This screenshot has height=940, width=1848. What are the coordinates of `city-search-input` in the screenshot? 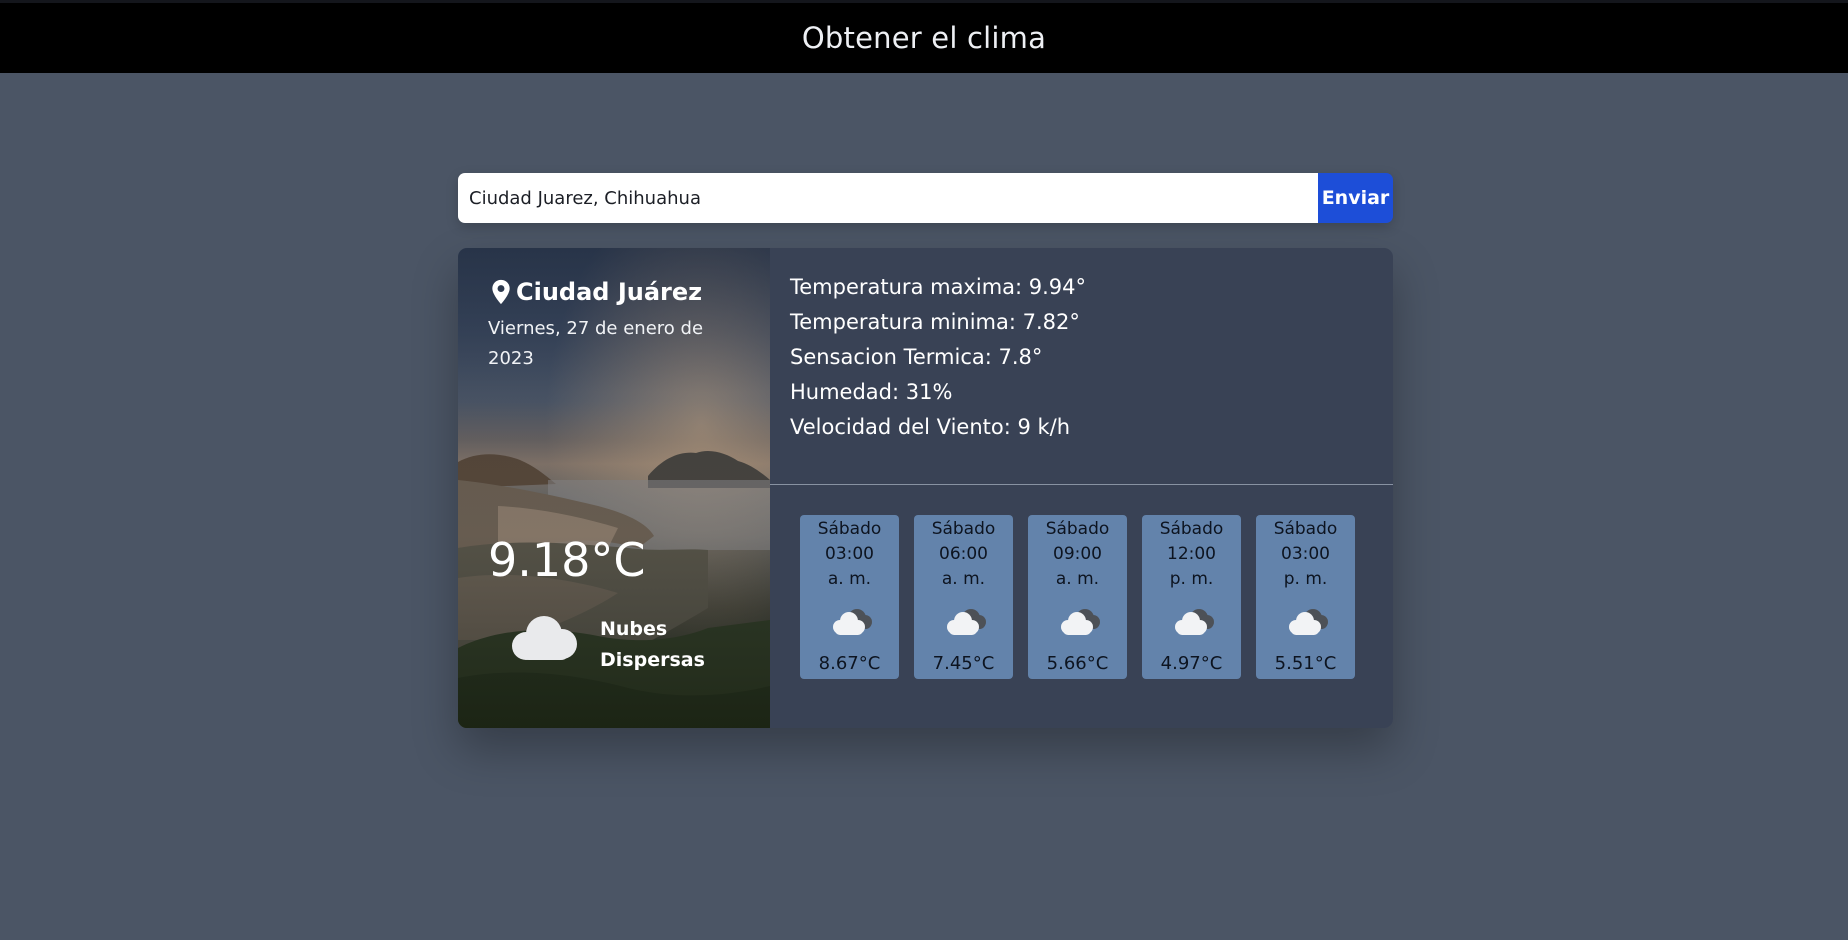 It's located at (888, 198).